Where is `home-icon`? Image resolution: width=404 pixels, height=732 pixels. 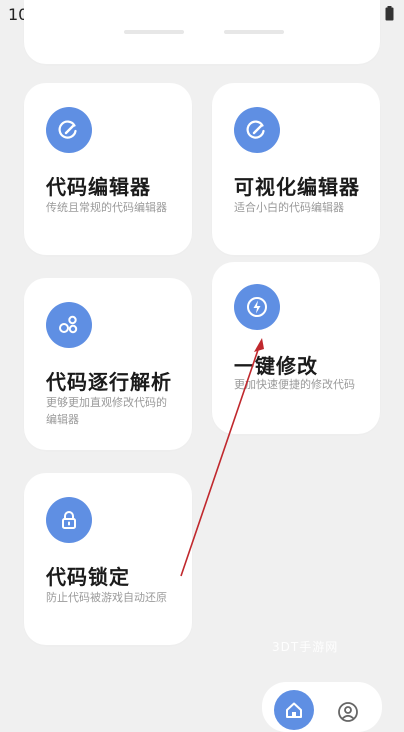
home-icon is located at coordinates (294, 710).